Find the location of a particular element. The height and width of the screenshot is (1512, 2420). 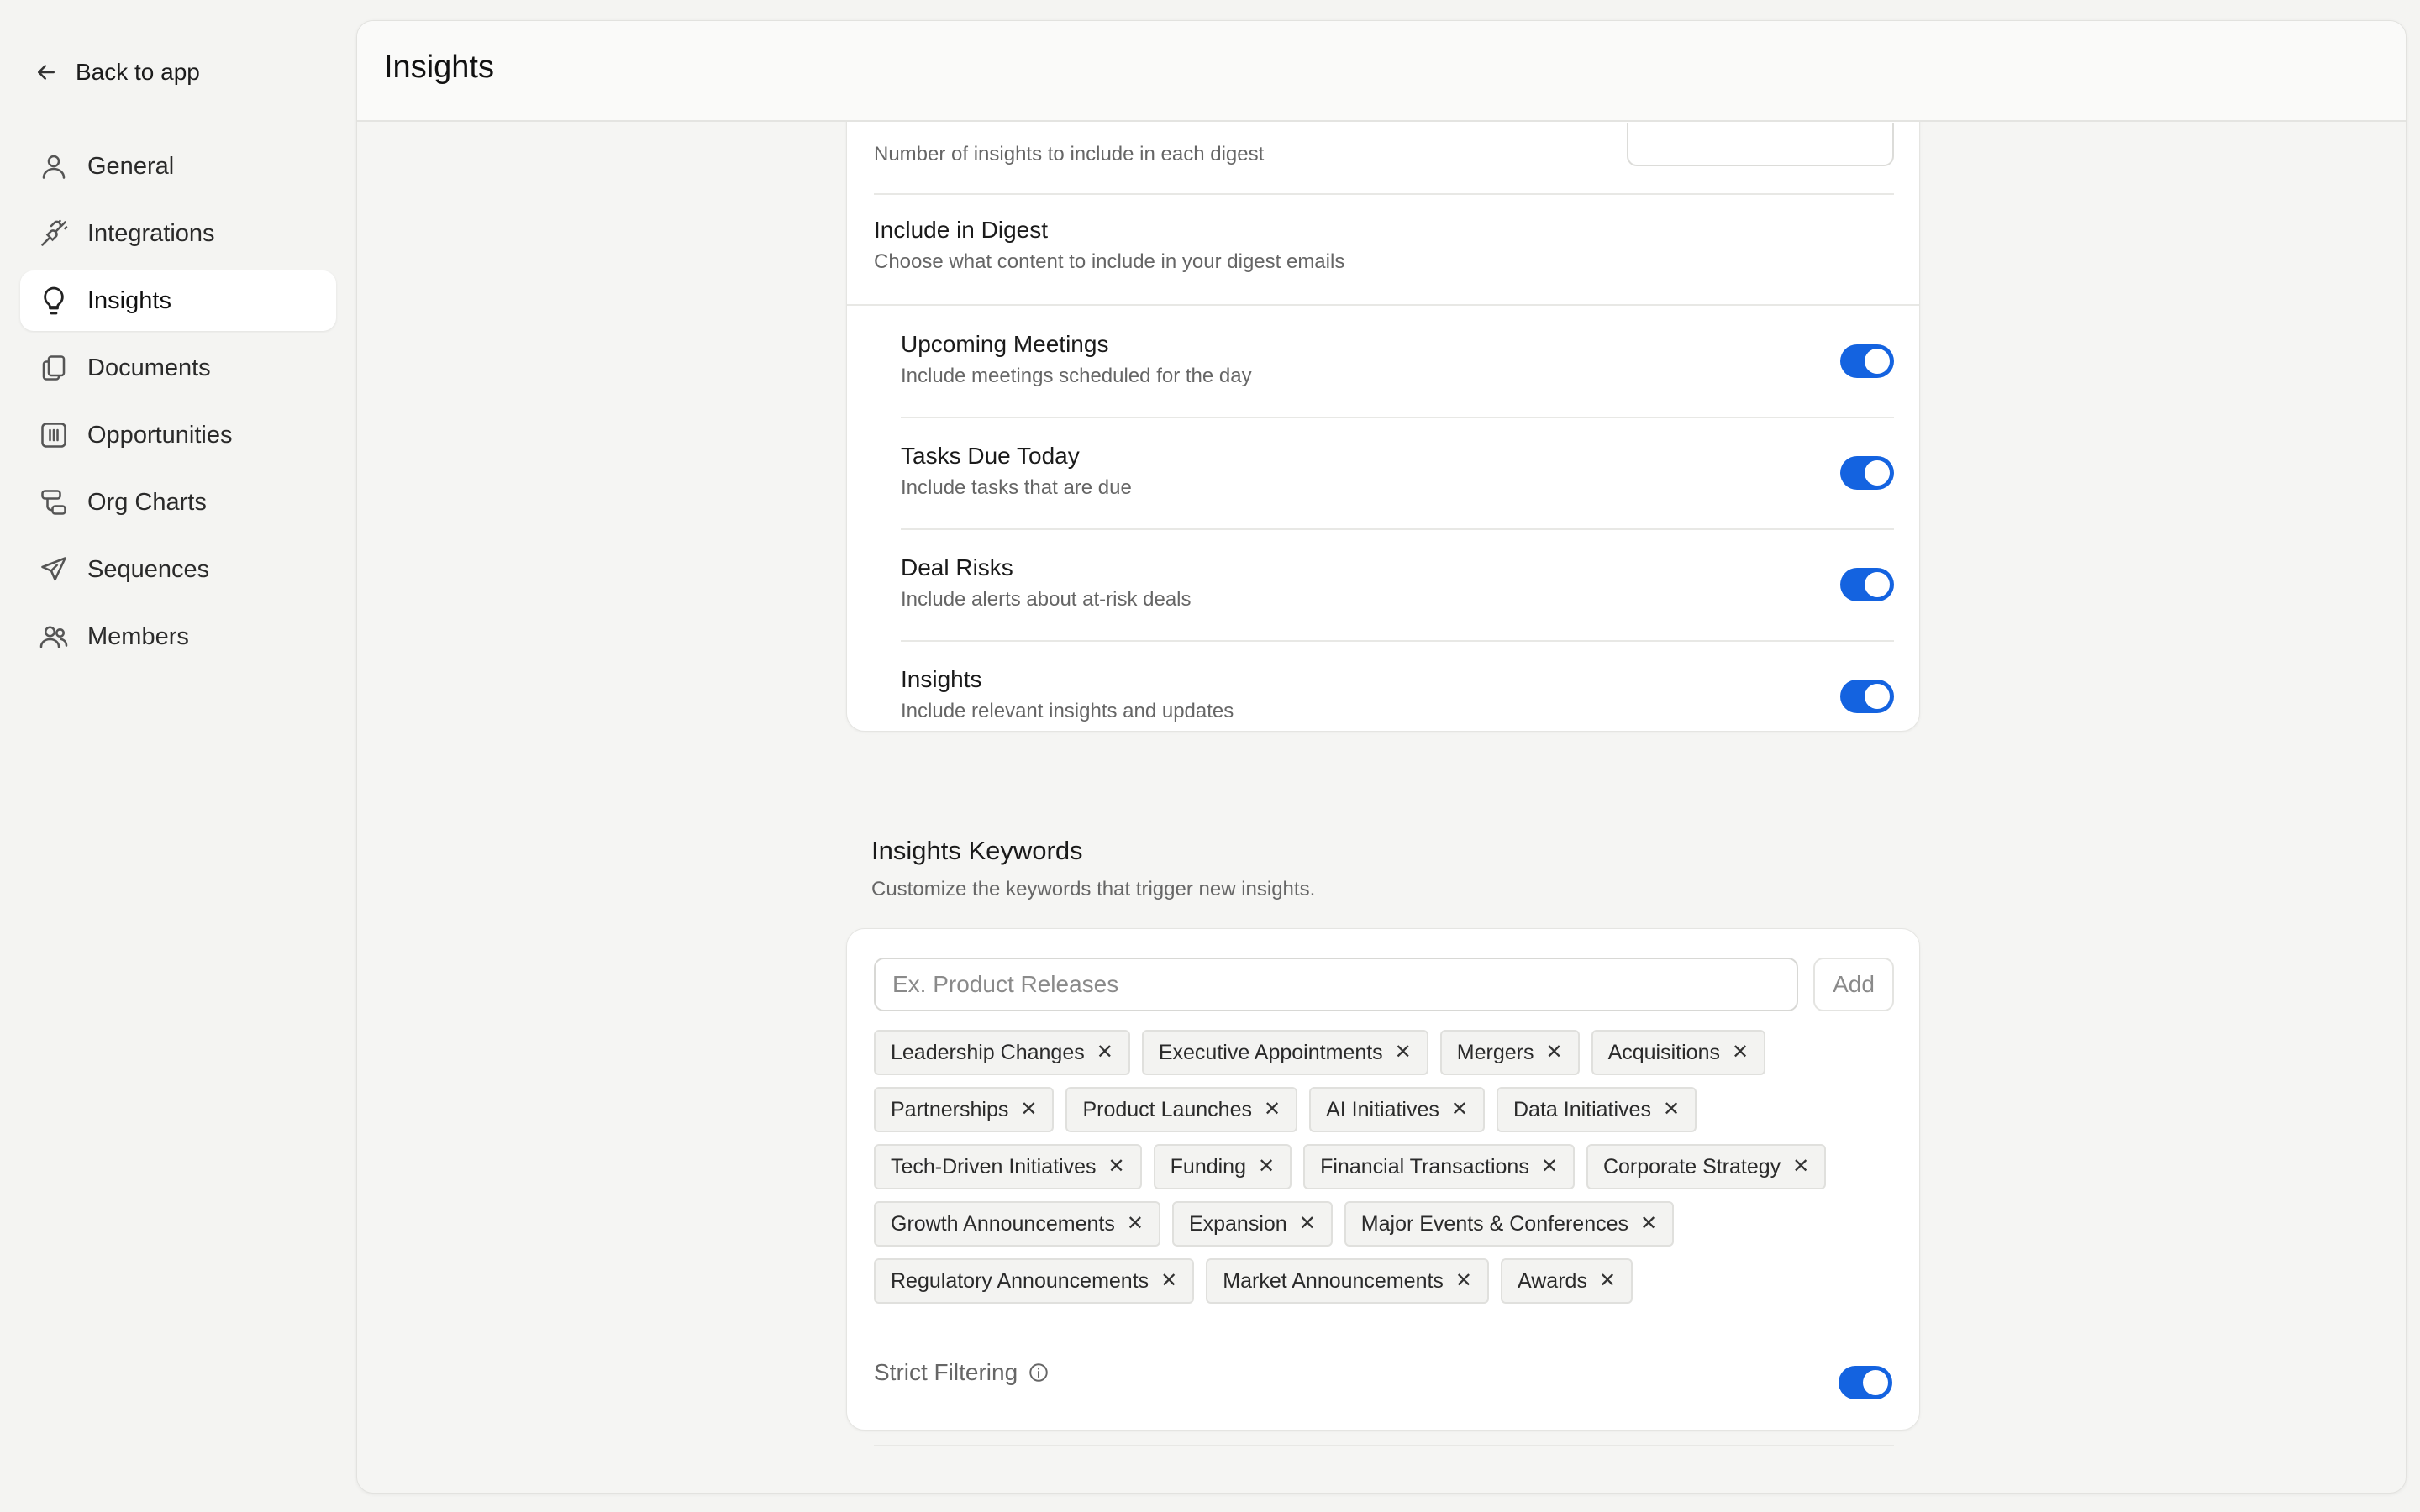

keyword-tag: Executive Appointments ✕ is located at coordinates (1285, 1052).